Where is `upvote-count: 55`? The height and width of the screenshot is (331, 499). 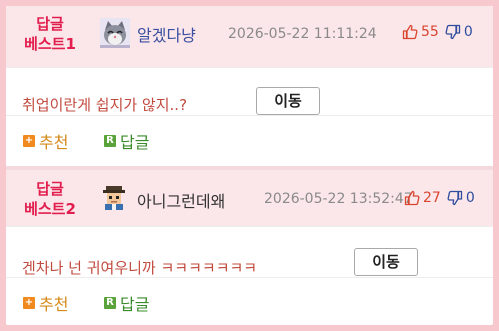
upvote-count: 55 is located at coordinates (430, 32).